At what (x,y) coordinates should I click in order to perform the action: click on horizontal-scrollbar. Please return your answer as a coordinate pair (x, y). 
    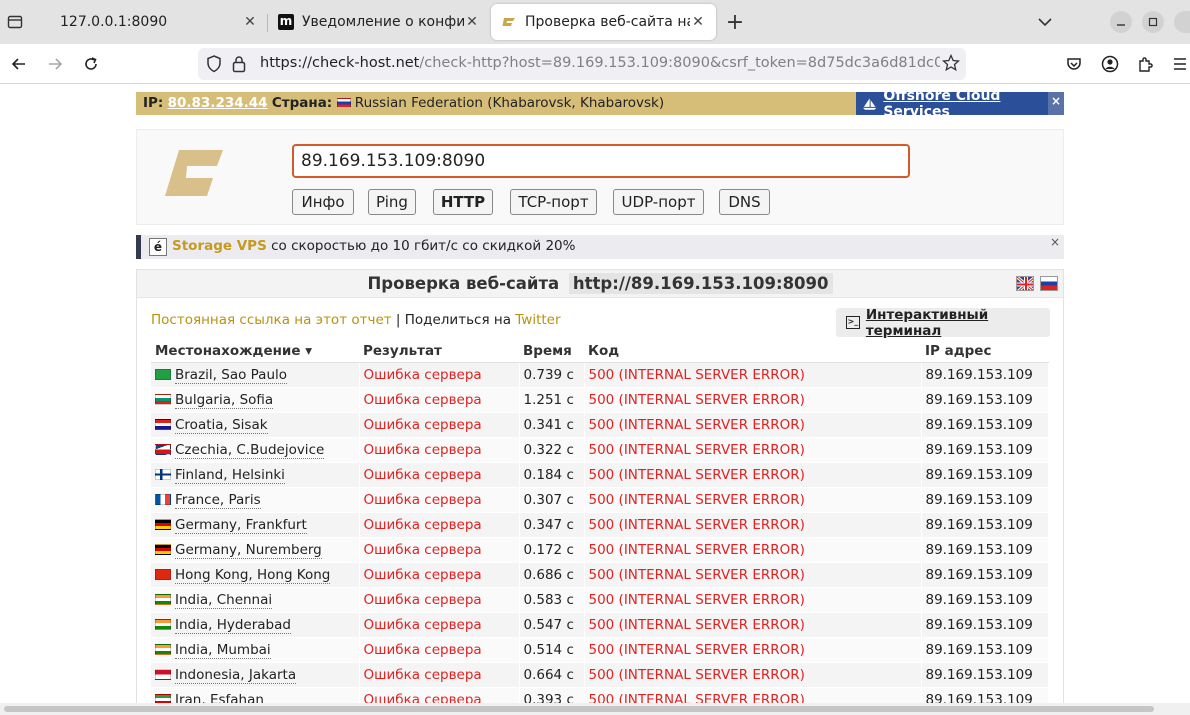
    Looking at the image, I should click on (595, 709).